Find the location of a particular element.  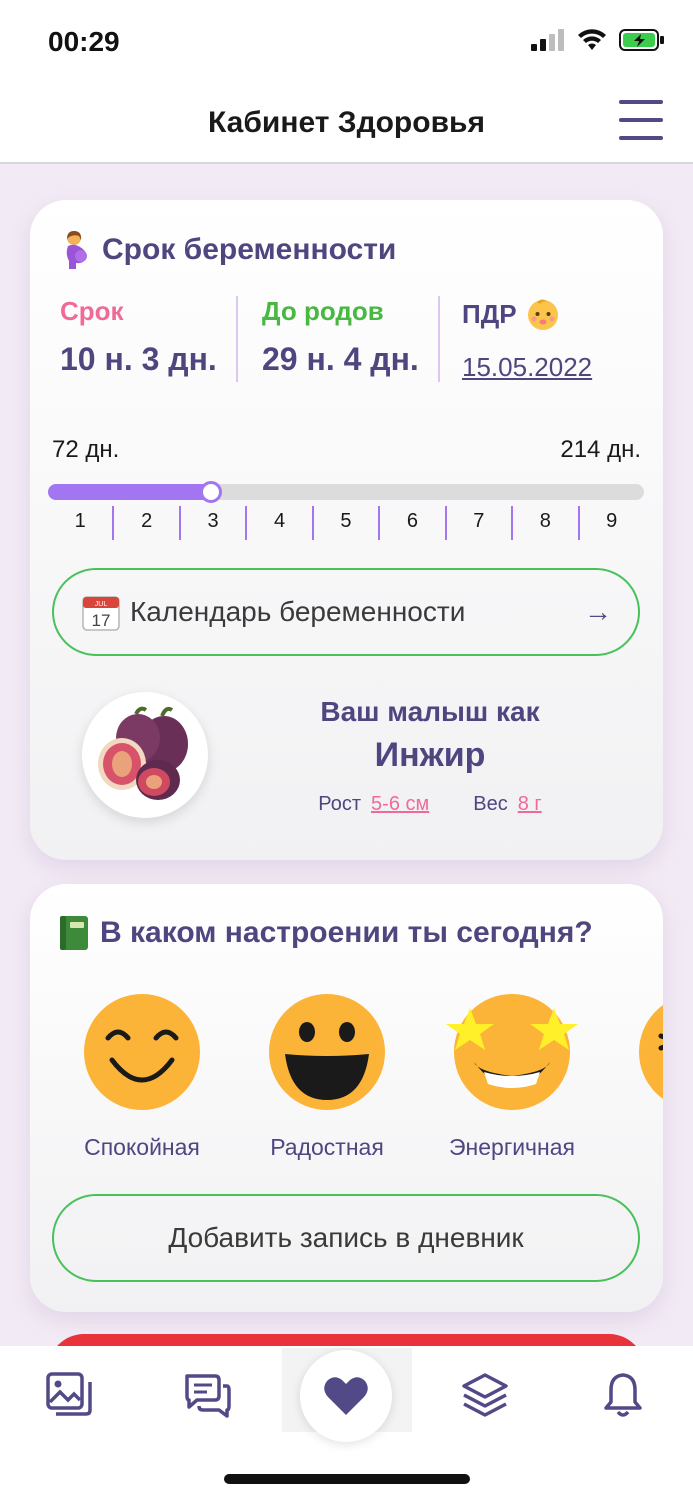

calendar-icon-month: JUL is located at coordinates (101, 604).